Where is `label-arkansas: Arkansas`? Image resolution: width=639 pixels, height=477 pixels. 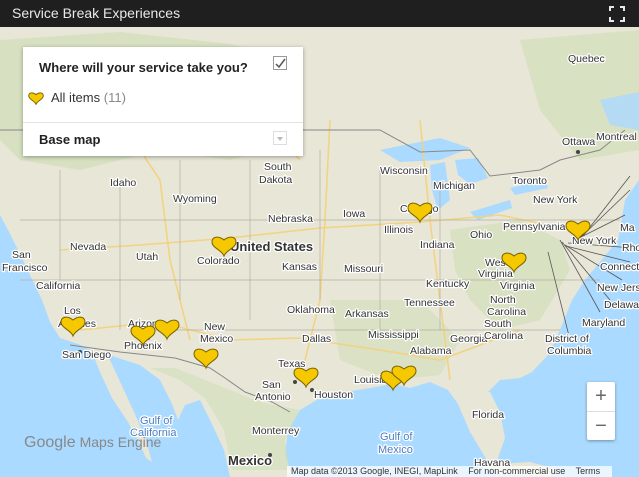
label-arkansas: Arkansas is located at coordinates (367, 314).